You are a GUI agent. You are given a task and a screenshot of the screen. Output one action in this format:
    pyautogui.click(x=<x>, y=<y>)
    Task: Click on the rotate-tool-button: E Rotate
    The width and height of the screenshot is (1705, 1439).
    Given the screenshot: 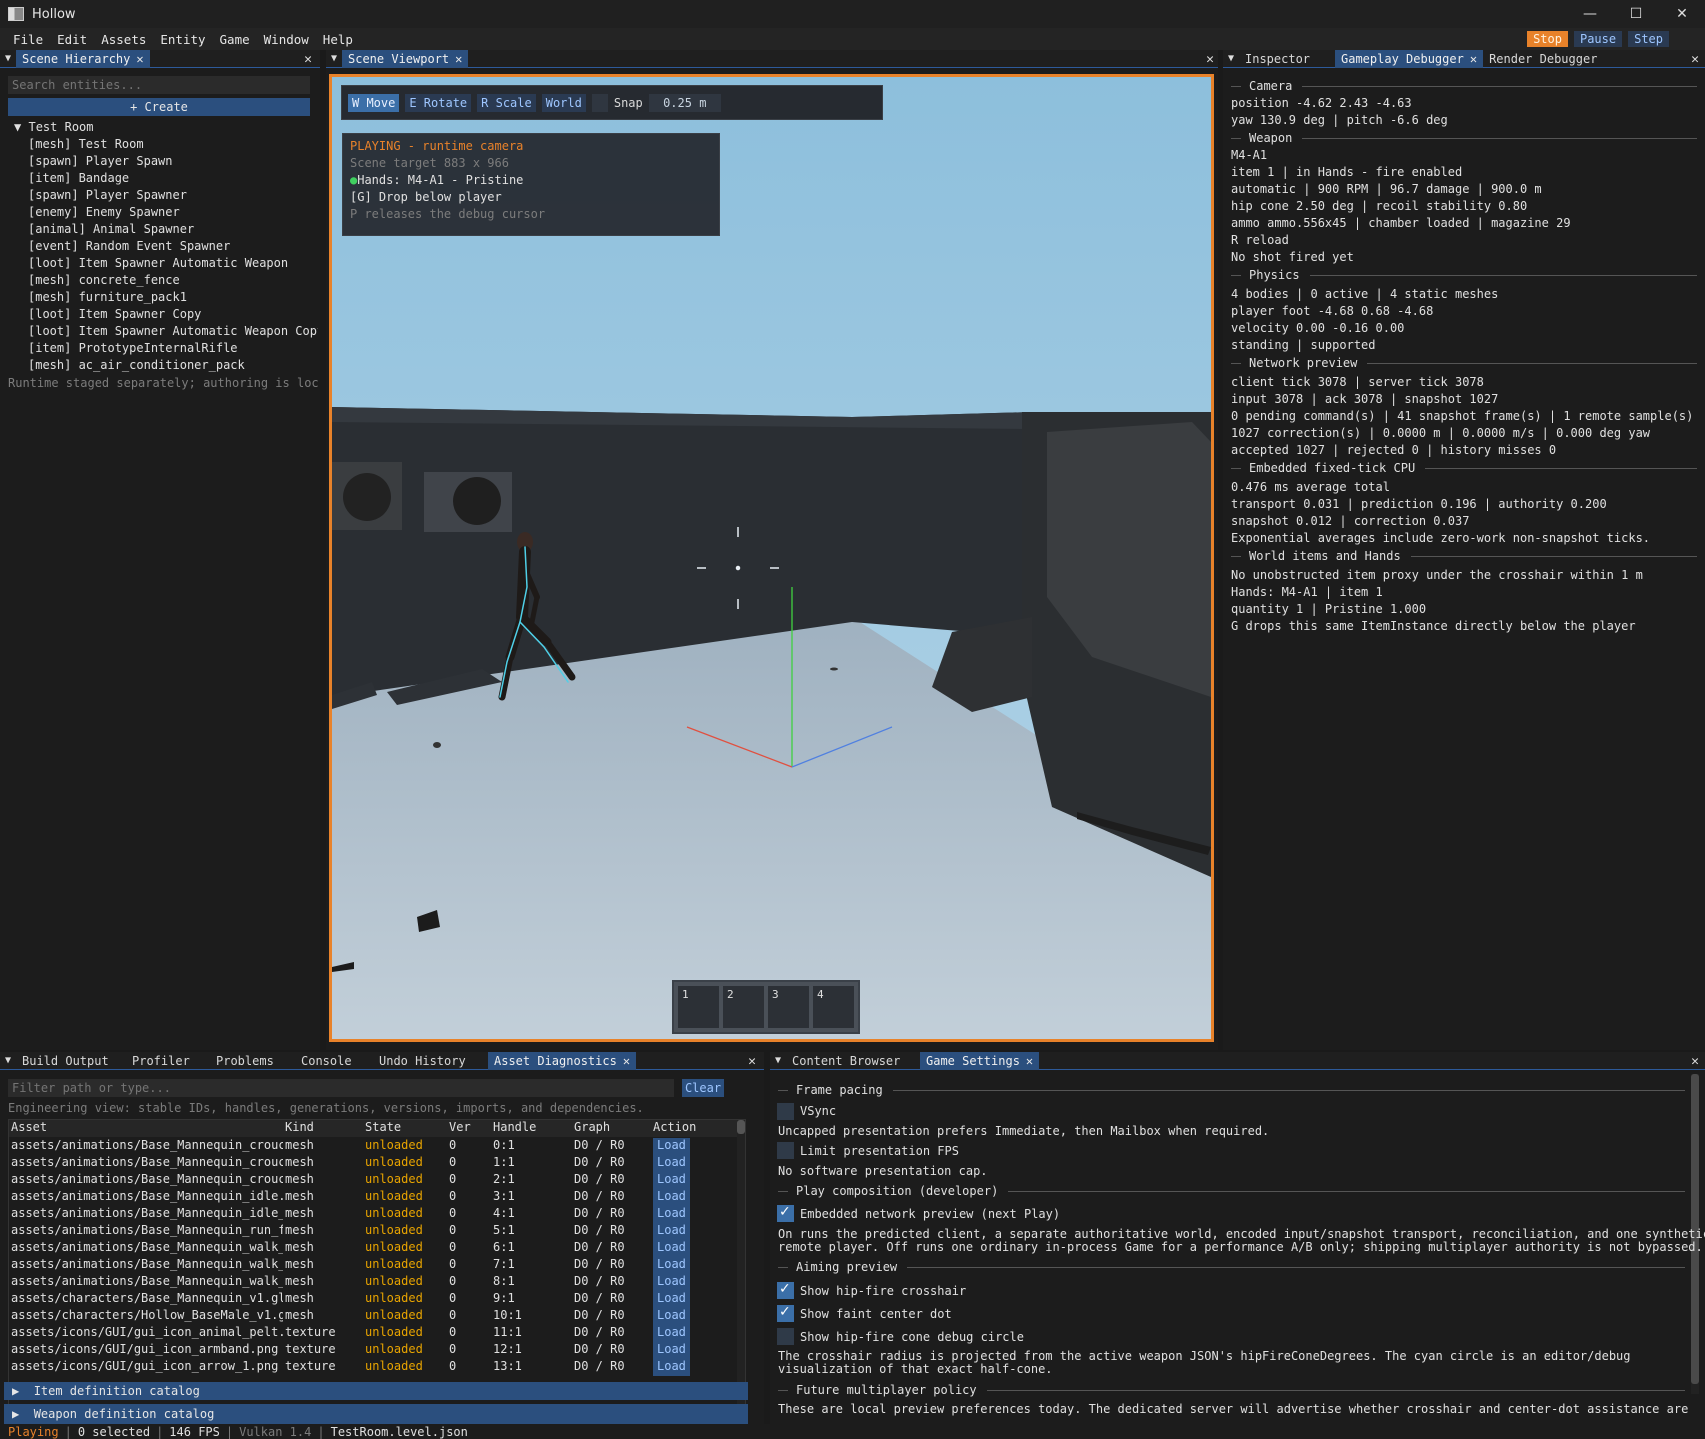 What is the action you would take?
    pyautogui.click(x=438, y=102)
    